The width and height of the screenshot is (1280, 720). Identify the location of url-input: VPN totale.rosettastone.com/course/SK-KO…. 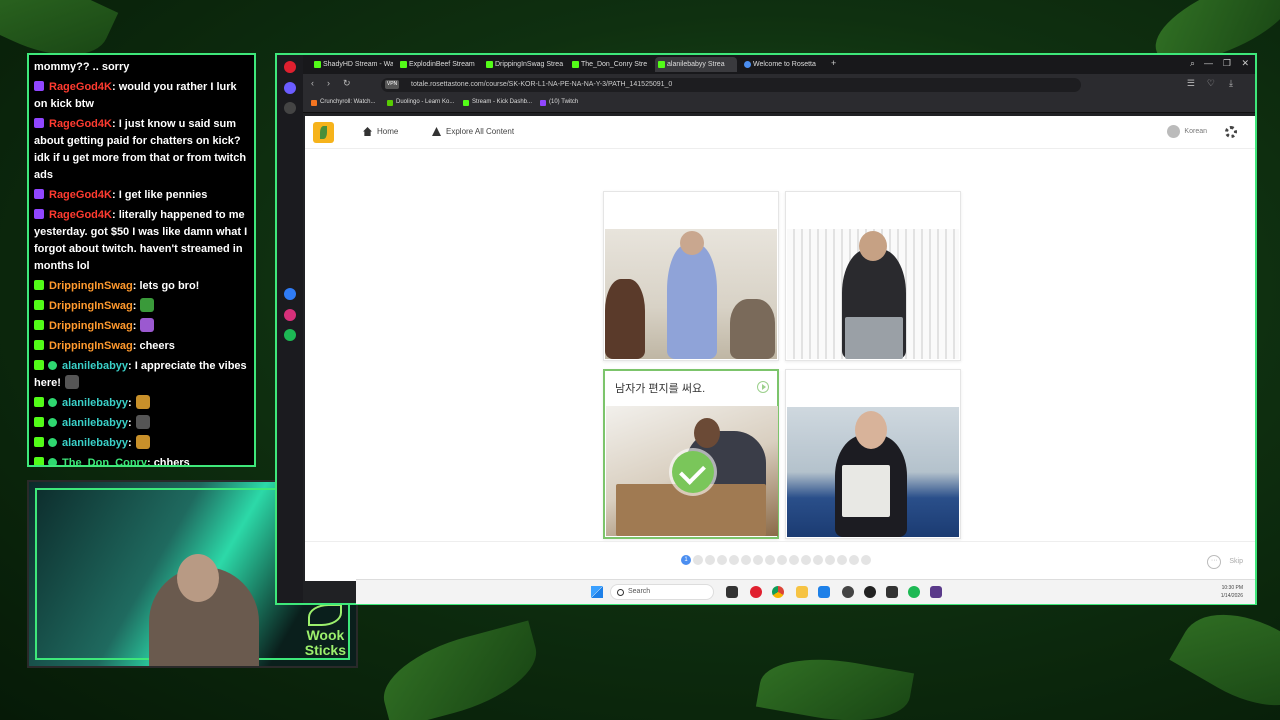
(731, 85).